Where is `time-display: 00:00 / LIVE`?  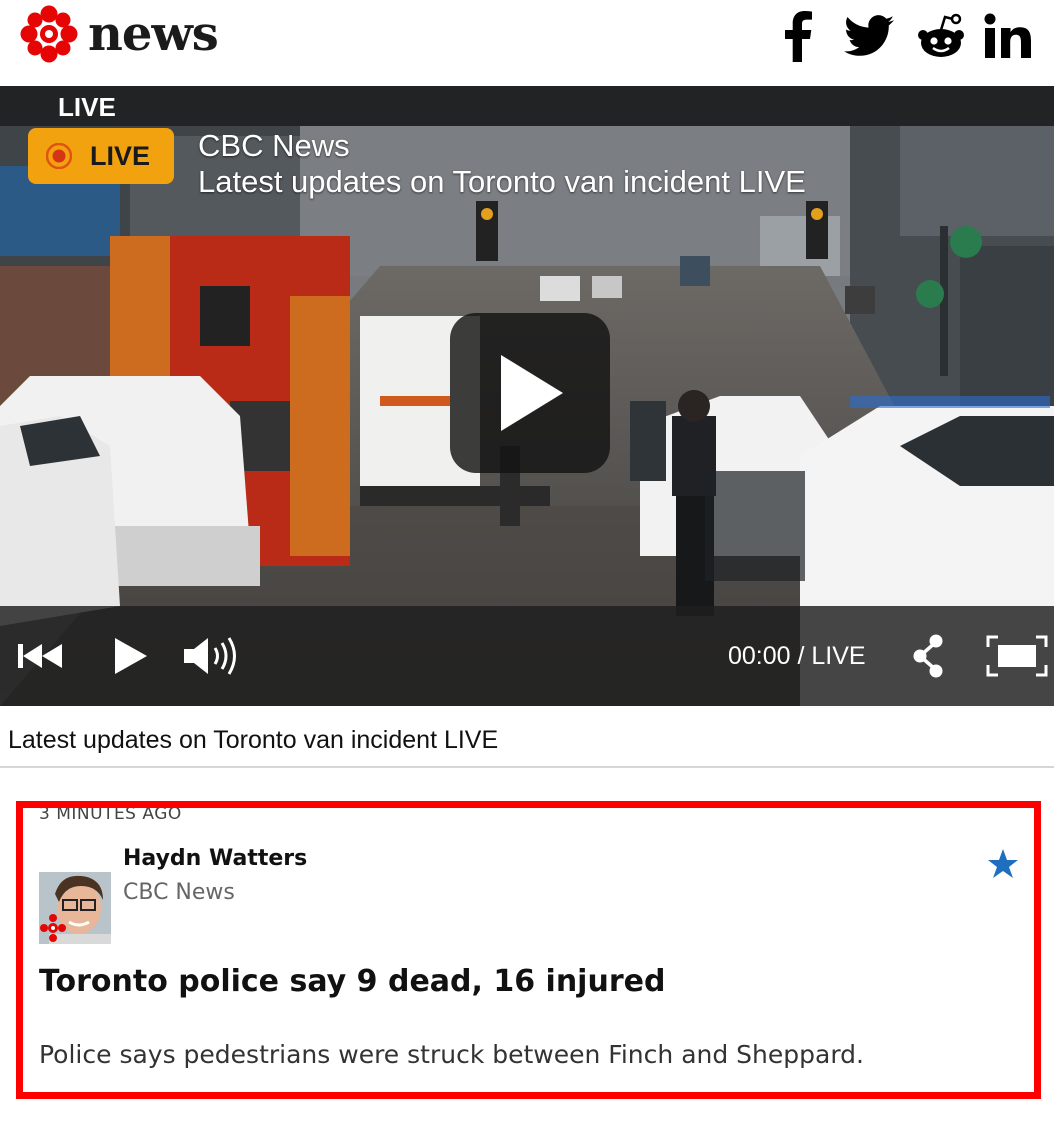 time-display: 00:00 / LIVE is located at coordinates (797, 656).